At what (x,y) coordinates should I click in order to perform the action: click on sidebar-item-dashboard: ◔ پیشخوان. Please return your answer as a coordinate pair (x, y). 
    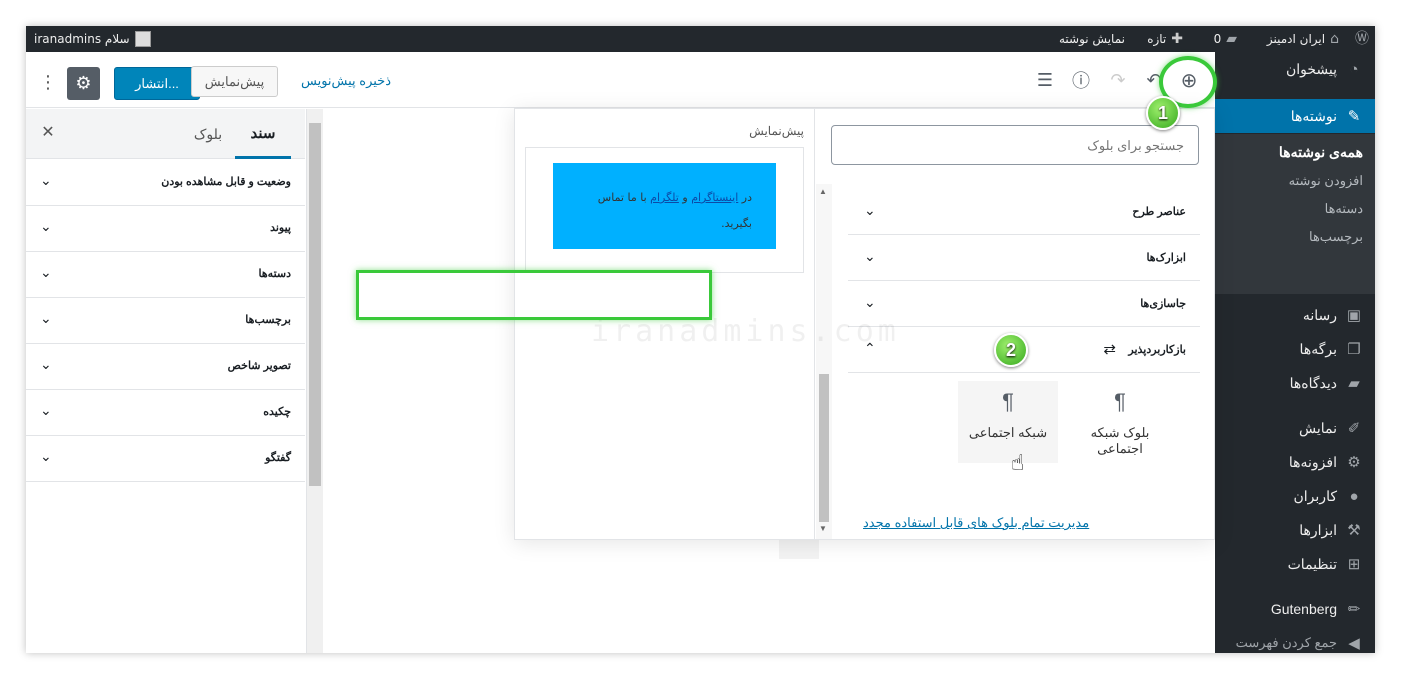
    Looking at the image, I should click on (1295, 69).